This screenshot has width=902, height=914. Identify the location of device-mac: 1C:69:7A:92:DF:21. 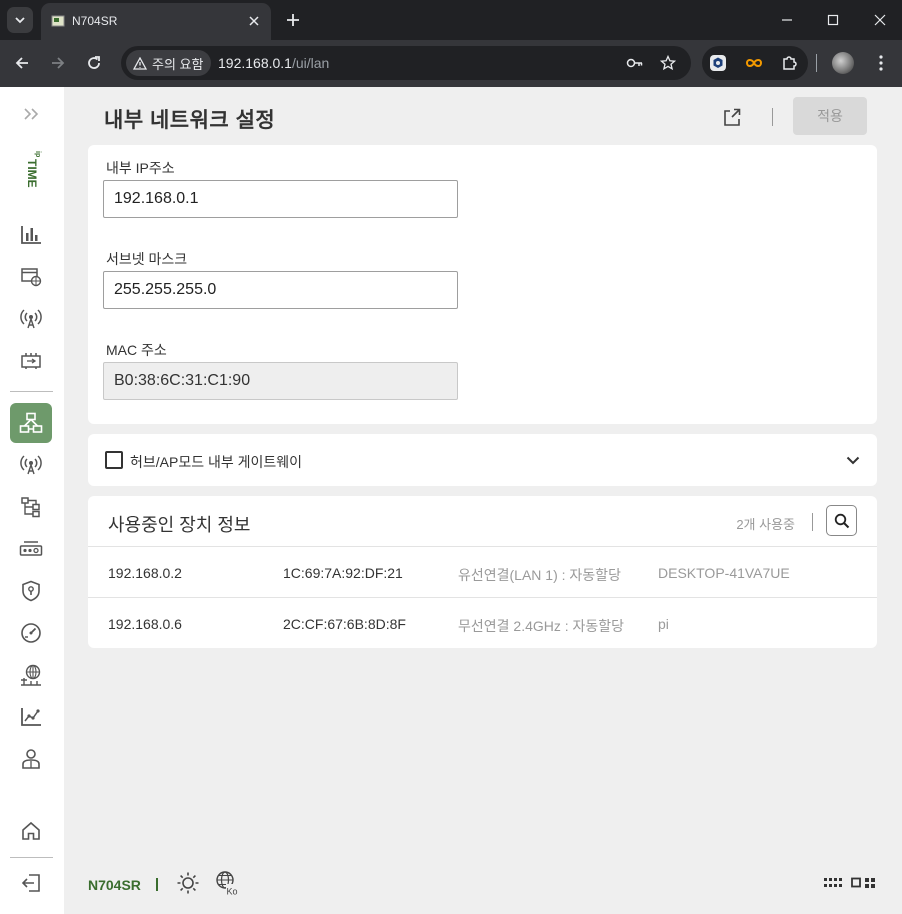
(343, 573).